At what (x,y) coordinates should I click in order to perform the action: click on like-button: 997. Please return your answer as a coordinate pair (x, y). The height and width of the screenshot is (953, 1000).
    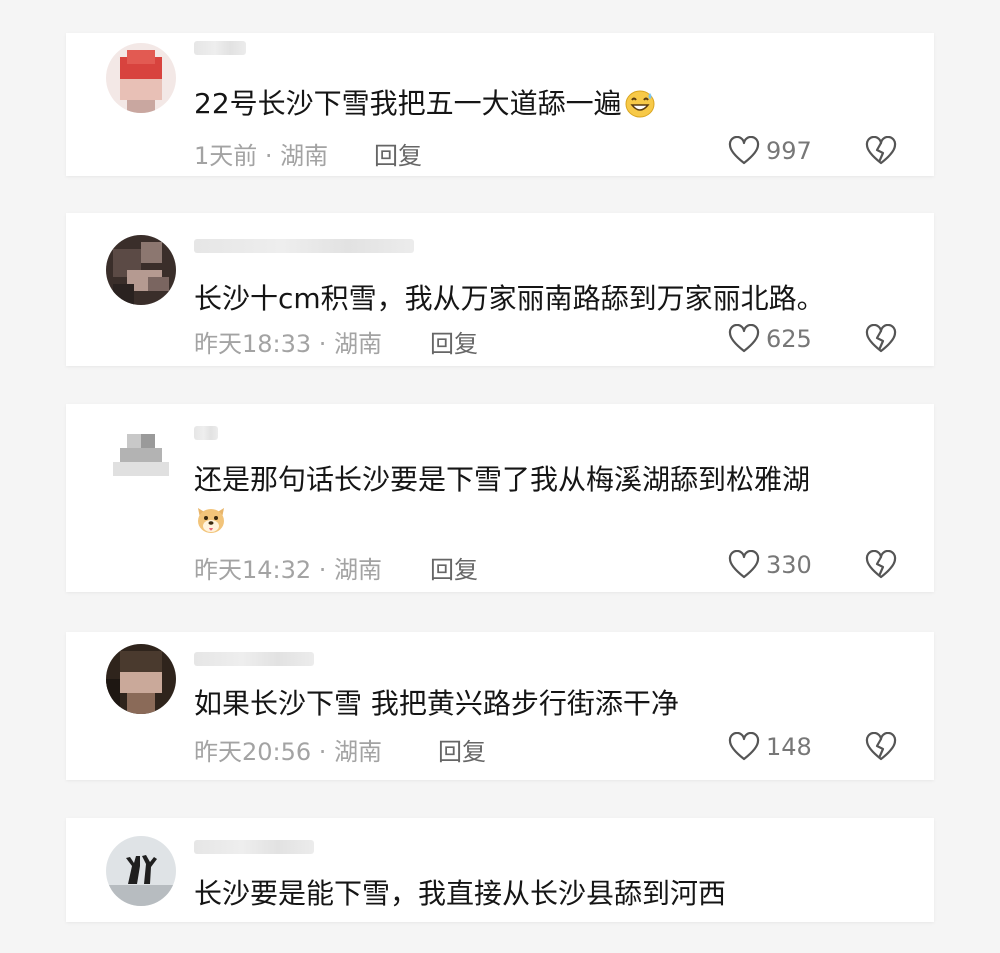
    Looking at the image, I should click on (770, 151).